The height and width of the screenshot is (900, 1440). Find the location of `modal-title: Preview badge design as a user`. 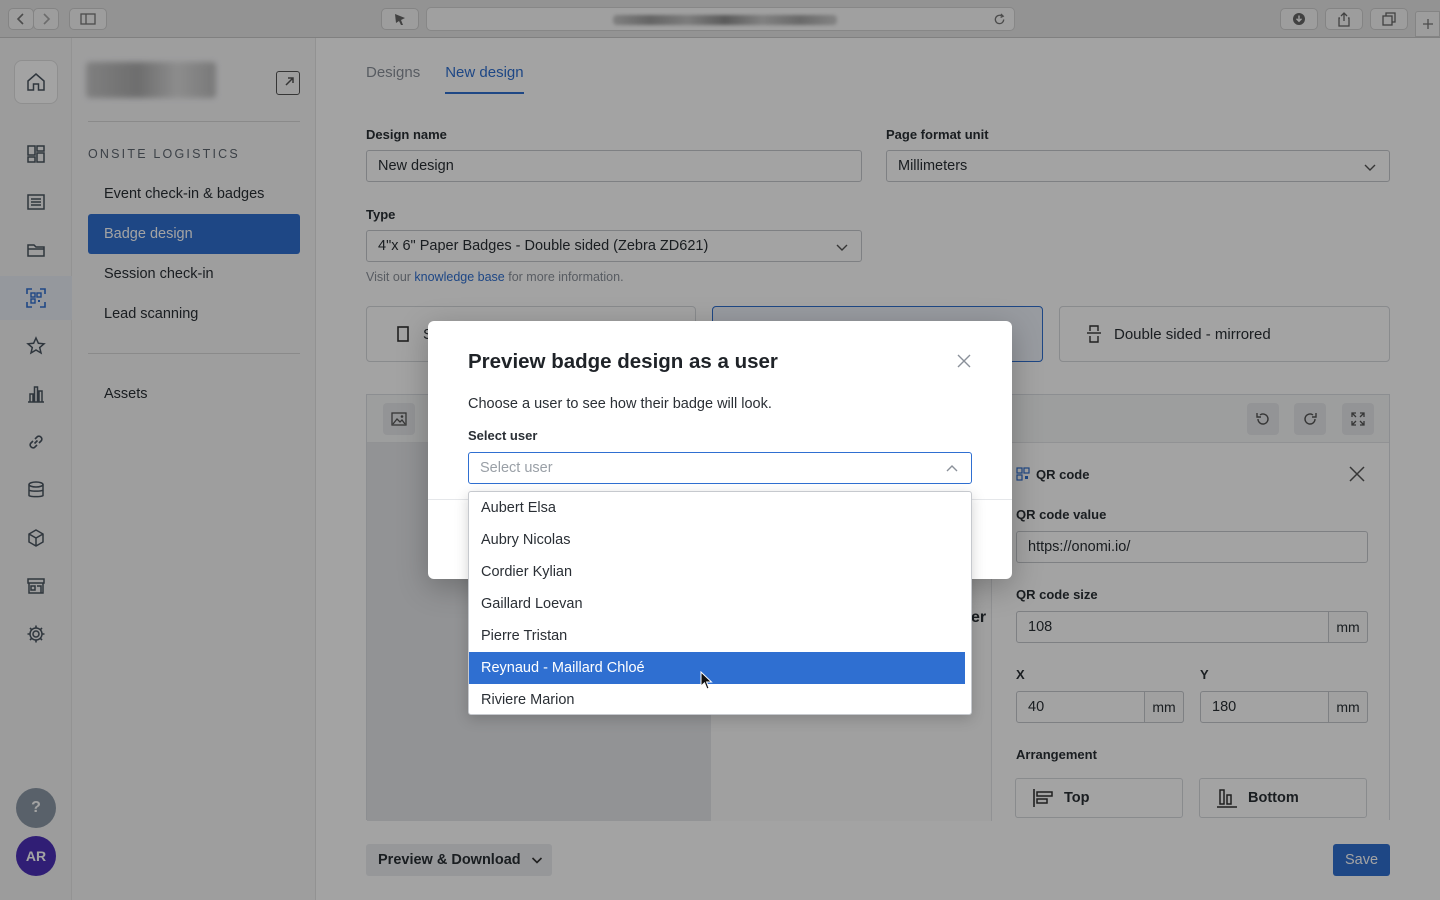

modal-title: Preview badge design as a user is located at coordinates (623, 361).